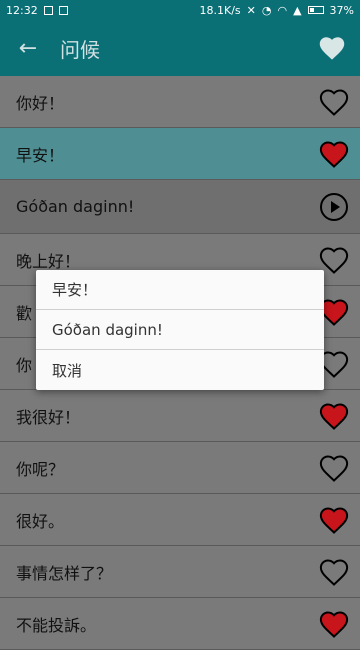 This screenshot has height=650, width=360. I want to click on page-title: 问候, so click(80, 49).